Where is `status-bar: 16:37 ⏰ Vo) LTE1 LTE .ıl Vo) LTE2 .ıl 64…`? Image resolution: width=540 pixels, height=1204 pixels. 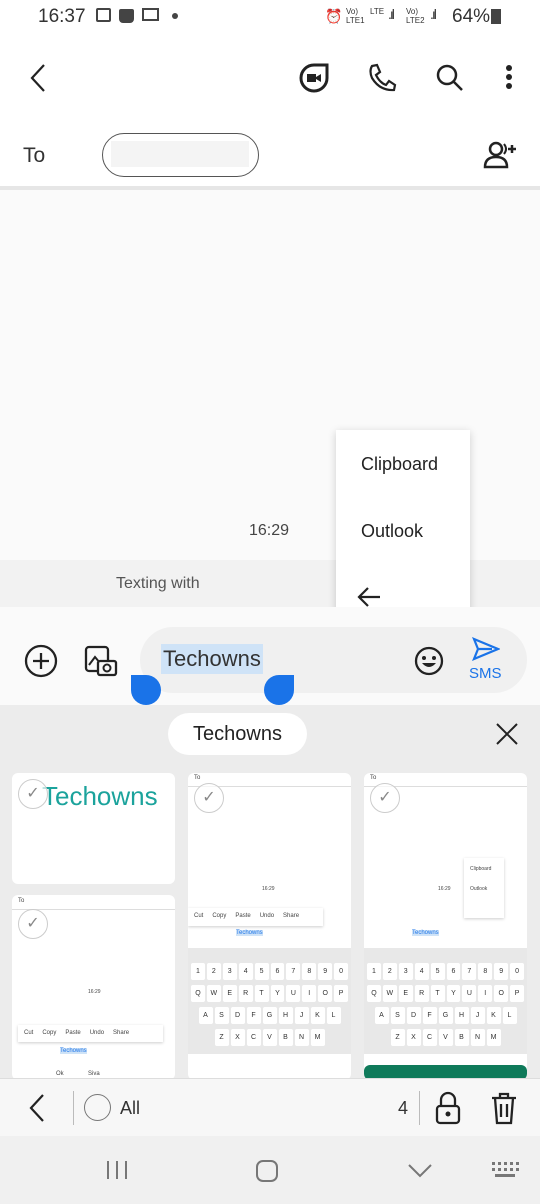 status-bar: 16:37 ⏰ Vo) LTE1 LTE .ıl Vo) LTE2 .ıl 64… is located at coordinates (270, 17).